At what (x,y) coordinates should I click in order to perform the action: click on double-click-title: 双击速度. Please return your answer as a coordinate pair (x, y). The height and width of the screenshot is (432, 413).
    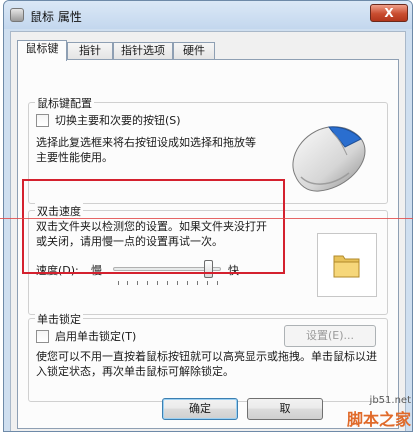
    Looking at the image, I should click on (59, 211).